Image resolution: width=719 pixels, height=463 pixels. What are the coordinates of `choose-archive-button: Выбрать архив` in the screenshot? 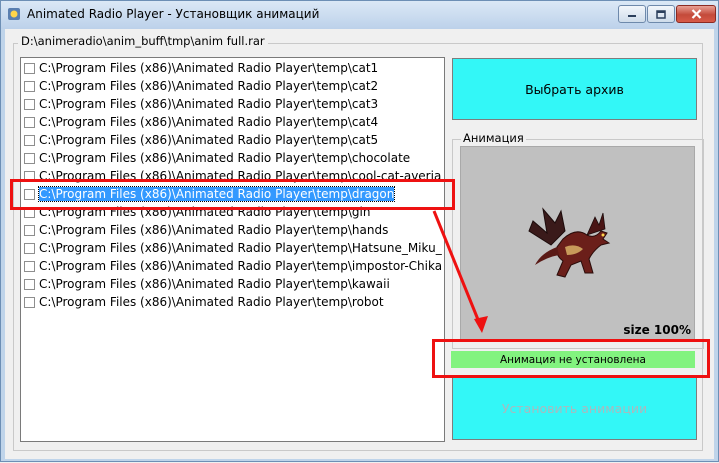 It's located at (574, 89).